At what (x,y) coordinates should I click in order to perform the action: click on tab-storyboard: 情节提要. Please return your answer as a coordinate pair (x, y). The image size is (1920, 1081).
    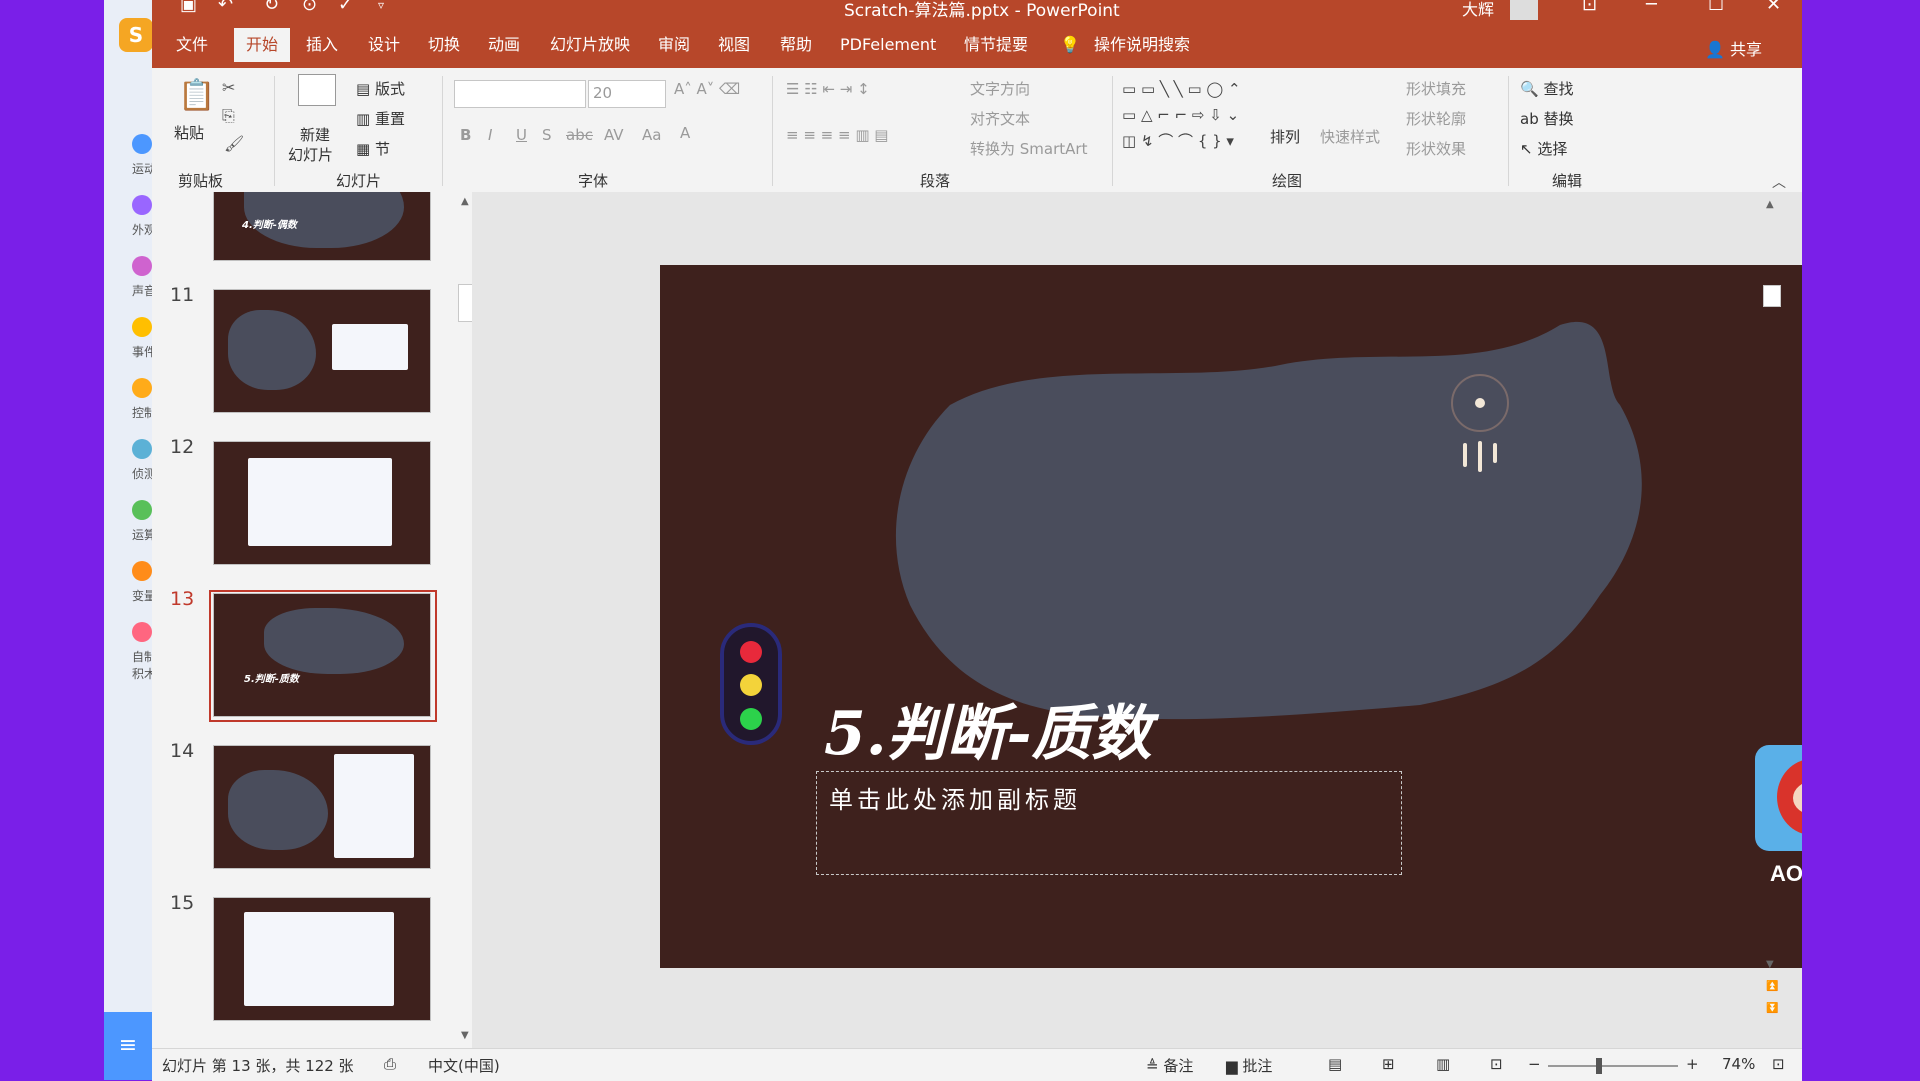
    Looking at the image, I should click on (996, 45).